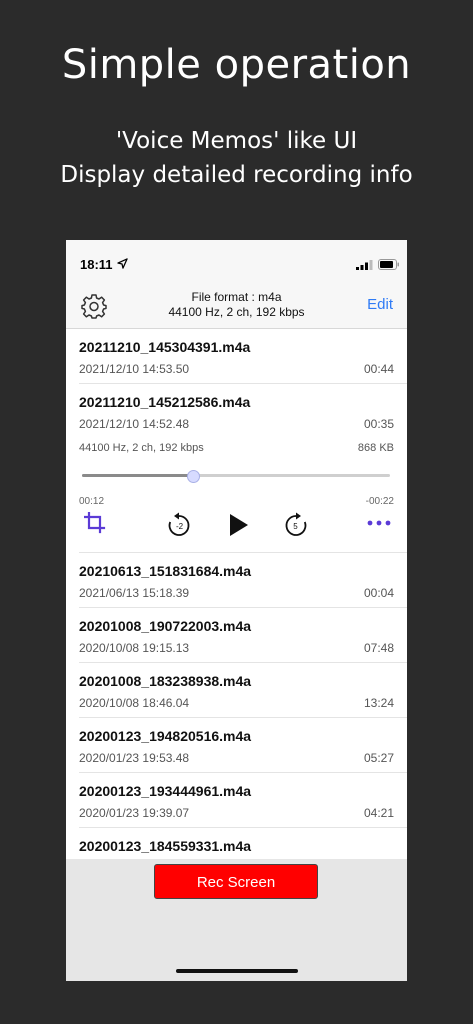 Image resolution: width=473 pixels, height=1024 pixels. What do you see at coordinates (134, 813) in the screenshot?
I see `recording-date: 2020/01/23 19:39.07` at bounding box center [134, 813].